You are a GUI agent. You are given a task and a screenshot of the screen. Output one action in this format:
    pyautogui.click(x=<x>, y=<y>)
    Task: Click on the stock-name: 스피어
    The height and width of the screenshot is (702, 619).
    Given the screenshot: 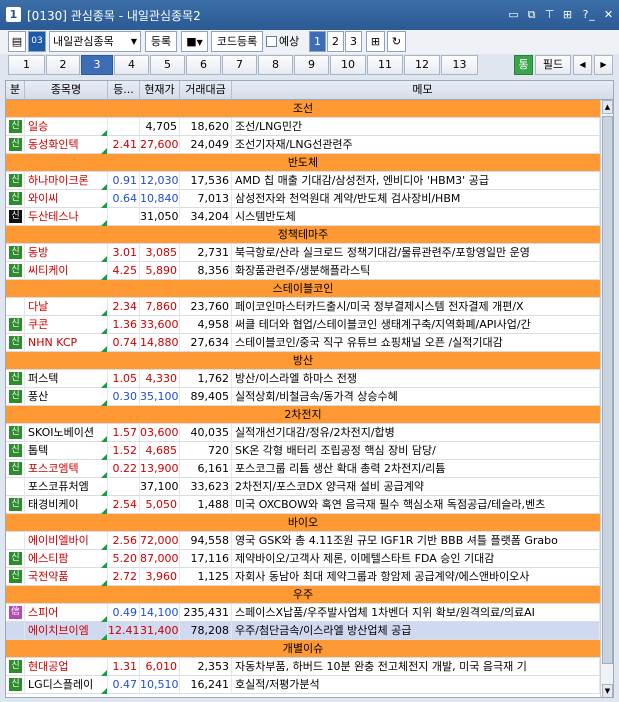 What is the action you would take?
    pyautogui.click(x=66, y=613)
    